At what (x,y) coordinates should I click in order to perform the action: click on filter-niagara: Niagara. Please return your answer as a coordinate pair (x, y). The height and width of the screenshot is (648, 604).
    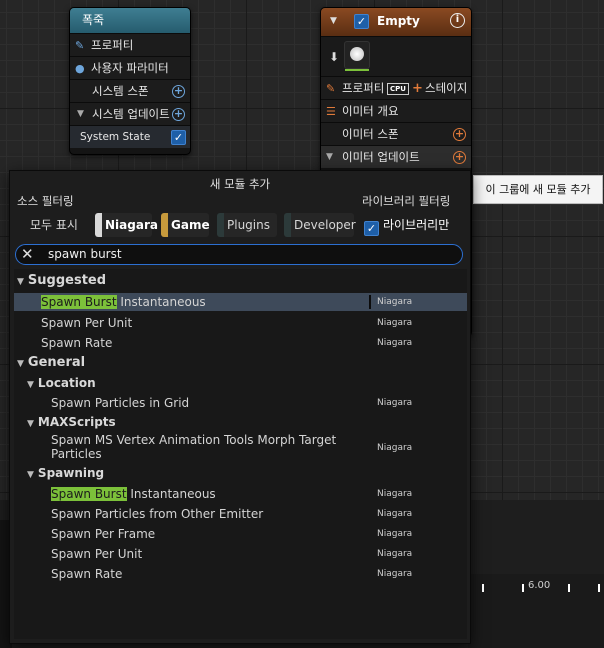
    Looking at the image, I should click on (126, 225).